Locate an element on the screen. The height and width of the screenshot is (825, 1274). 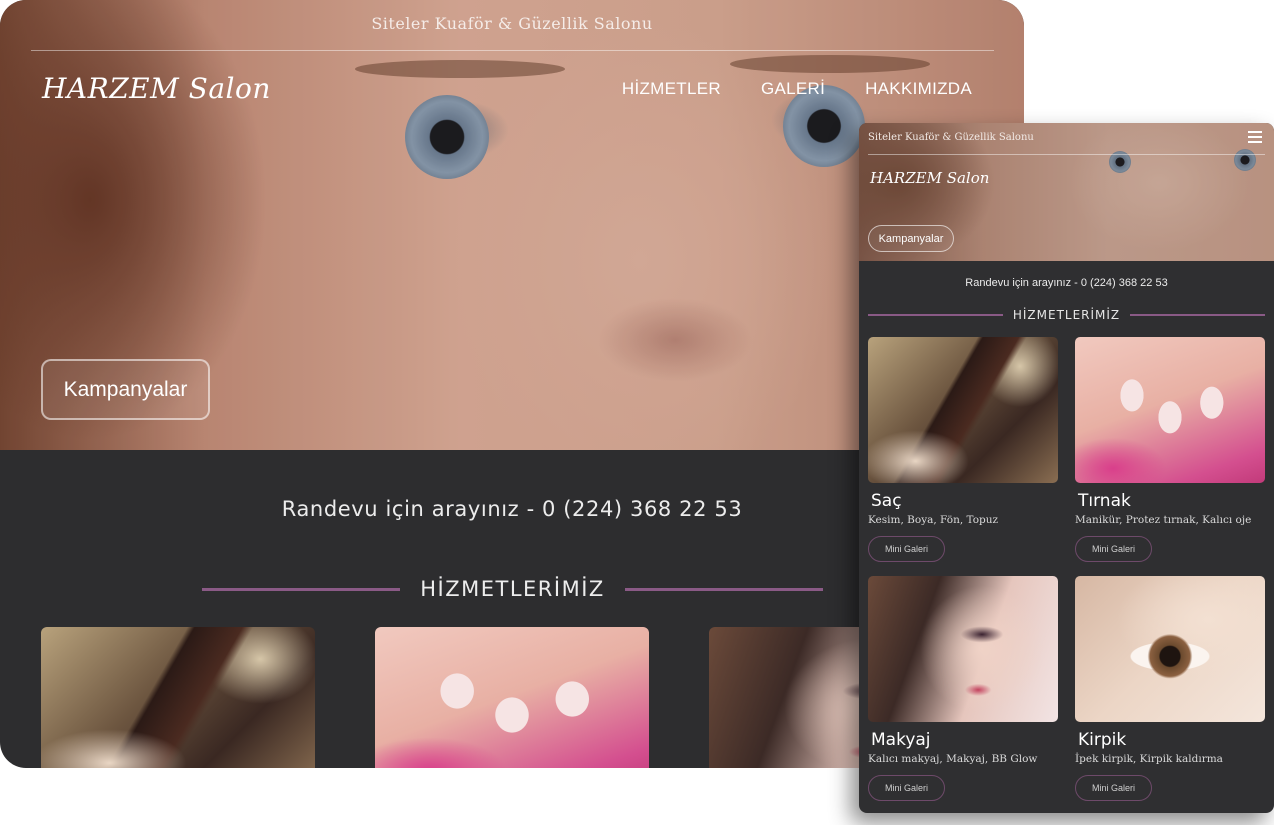
service-image-nails is located at coordinates (1170, 410).